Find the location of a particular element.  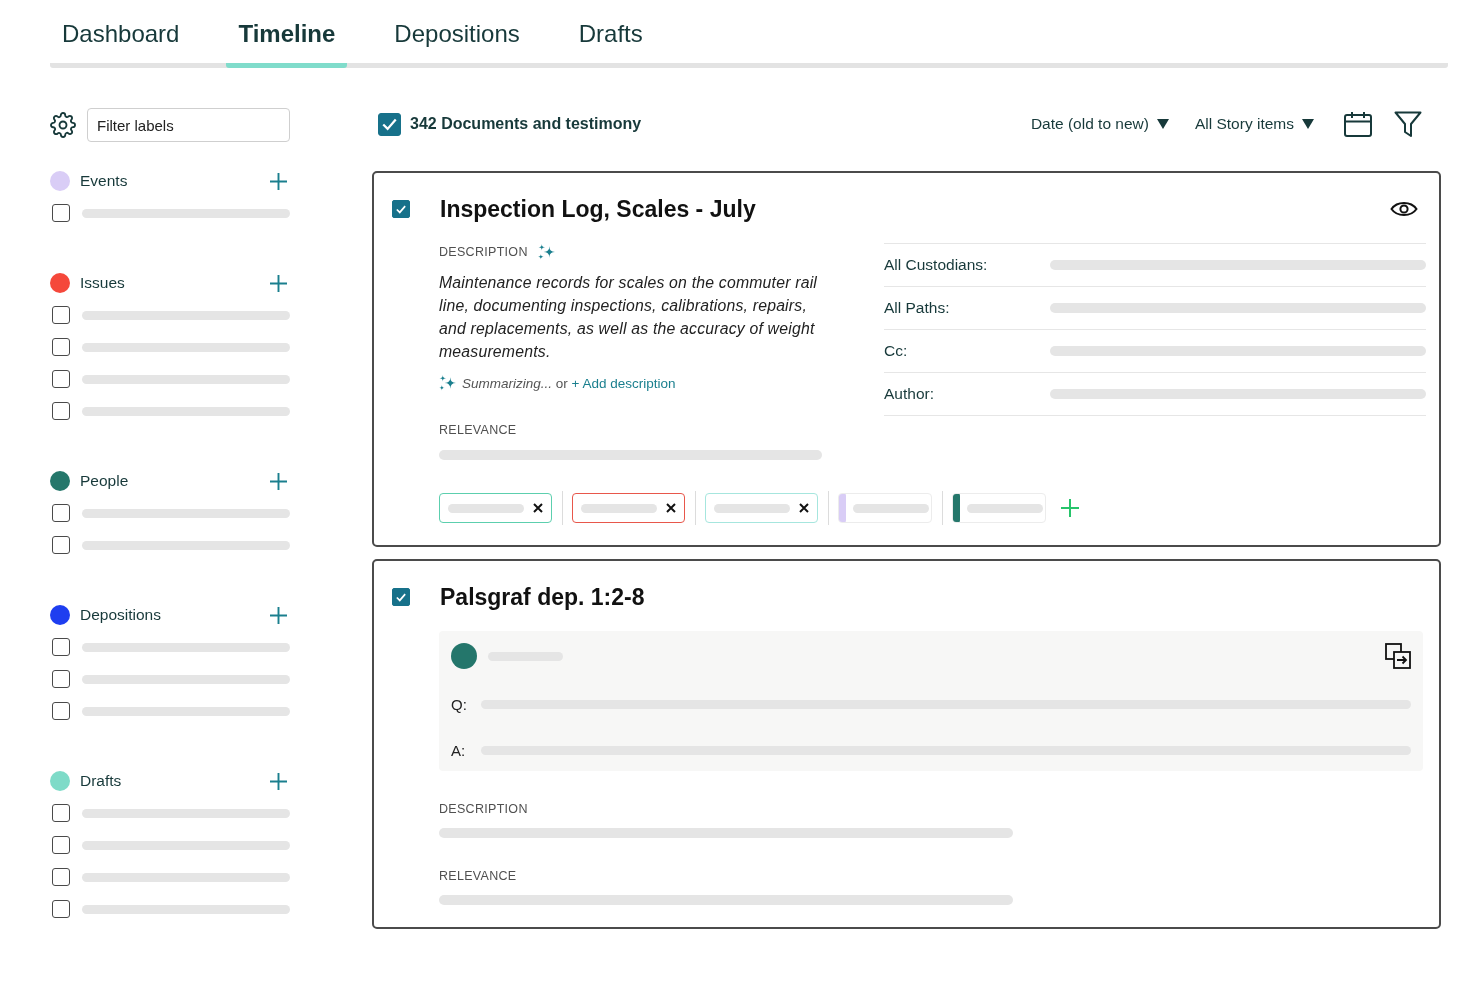

field-label: Cc: is located at coordinates (896, 351).